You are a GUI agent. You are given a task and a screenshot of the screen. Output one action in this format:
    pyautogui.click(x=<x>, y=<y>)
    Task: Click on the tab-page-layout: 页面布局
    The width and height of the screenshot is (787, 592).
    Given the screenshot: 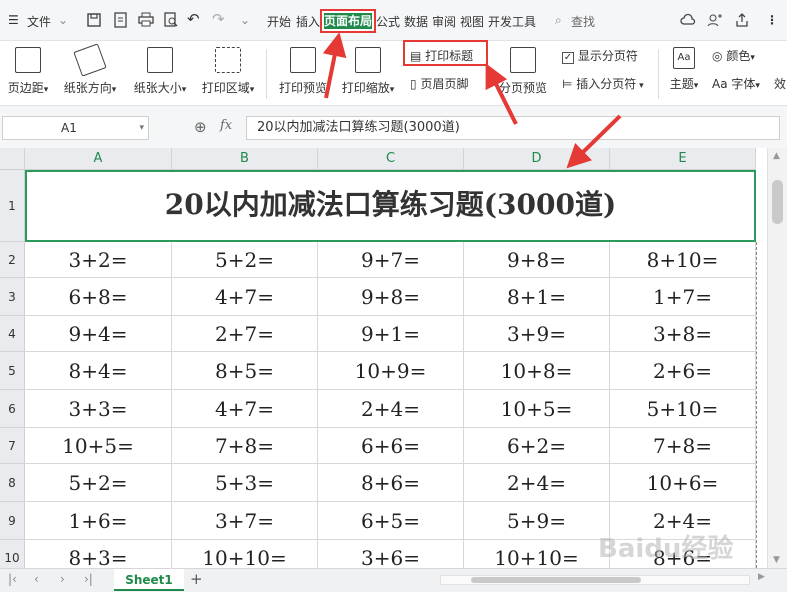 What is the action you would take?
    pyautogui.click(x=348, y=21)
    